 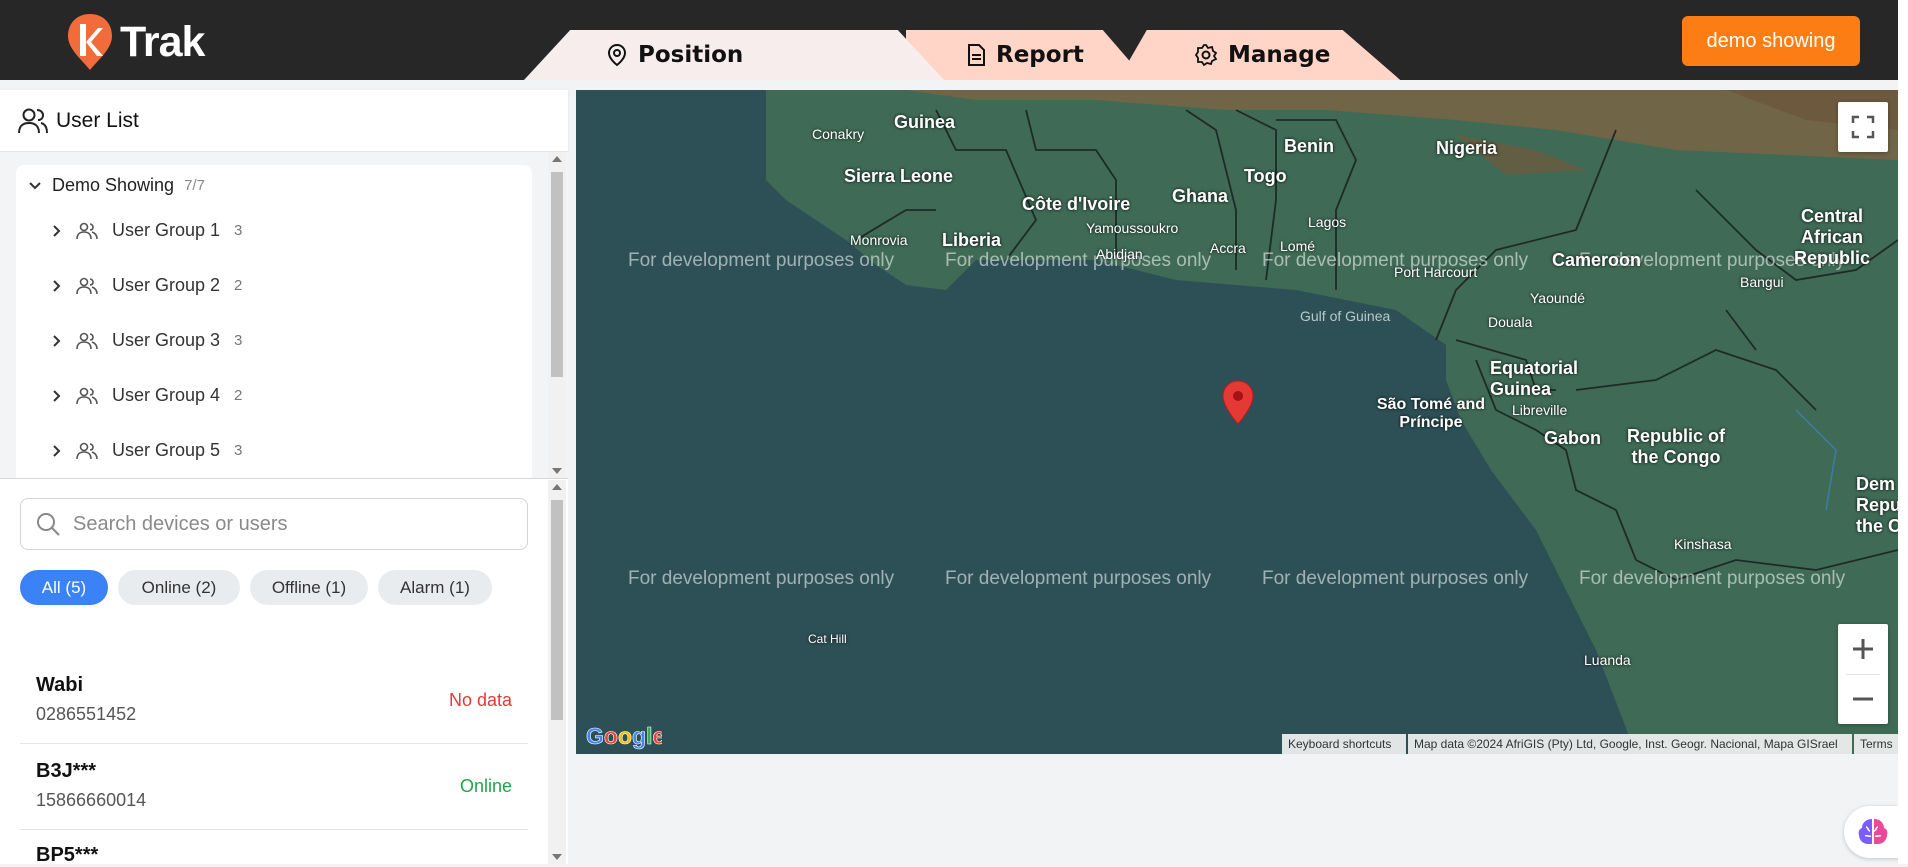 What do you see at coordinates (86, 714) in the screenshot?
I see `device-number: 0286551452` at bounding box center [86, 714].